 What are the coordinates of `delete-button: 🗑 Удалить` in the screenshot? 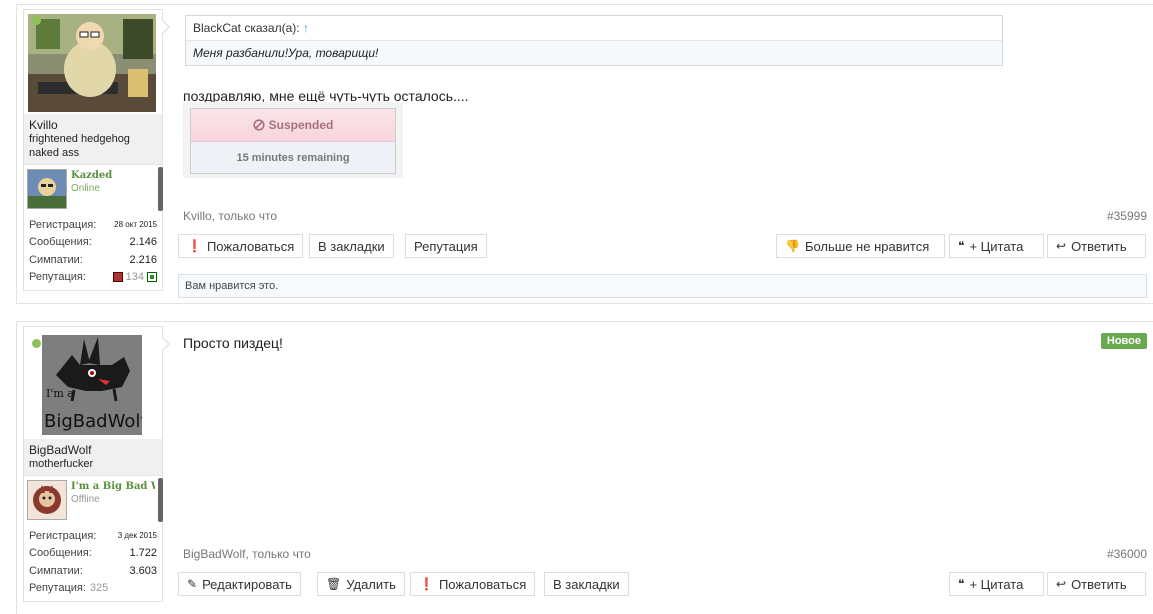 It's located at (361, 584).